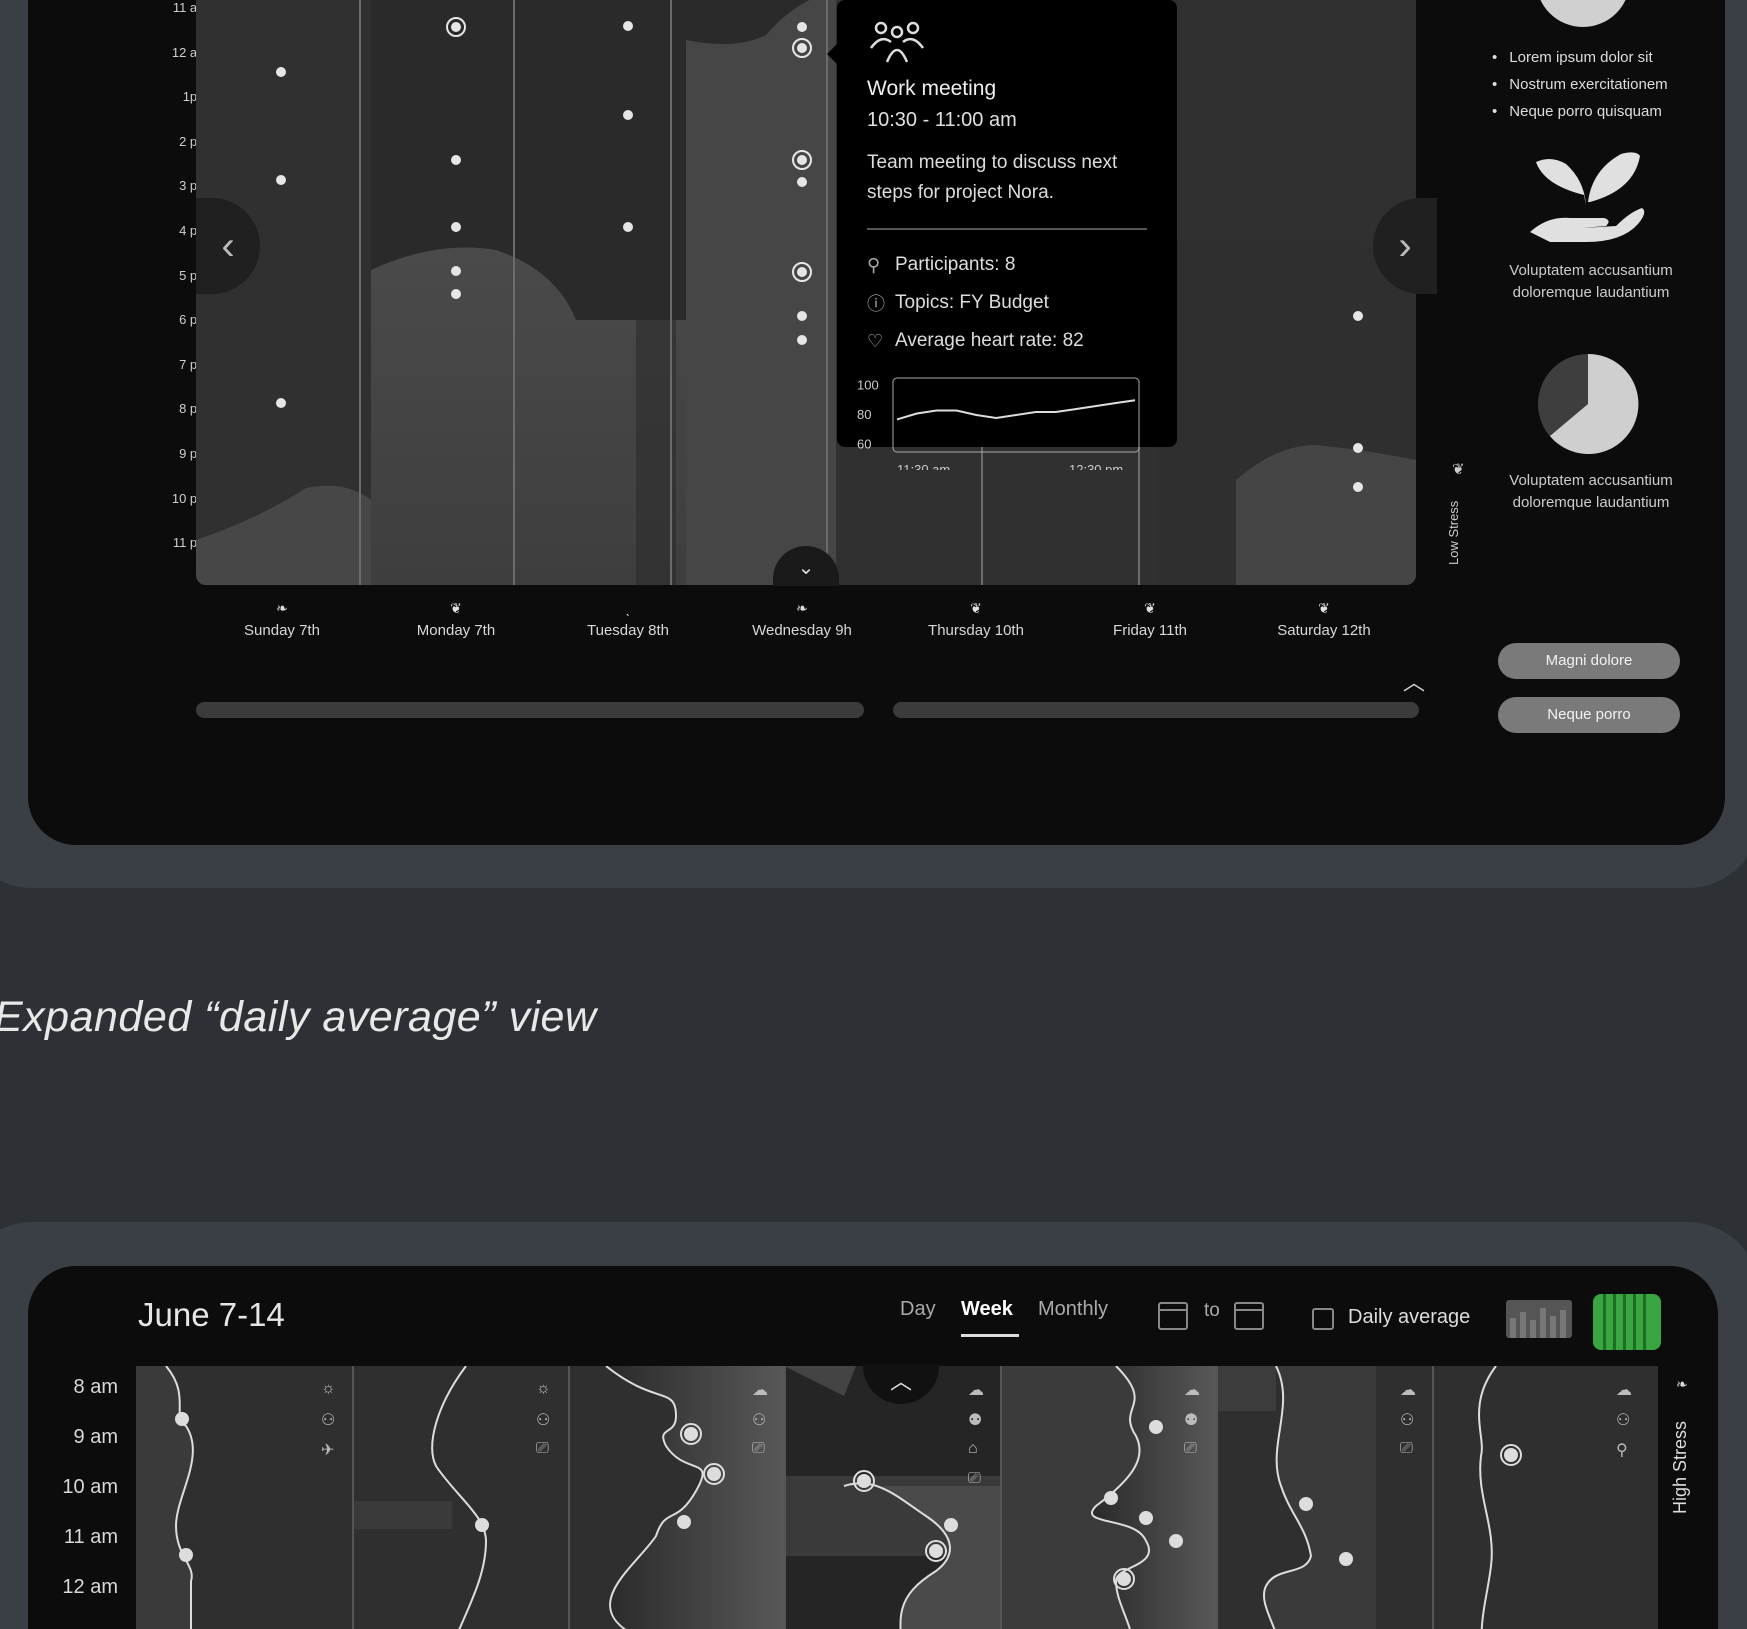  Describe the element at coordinates (942, 120) in the screenshot. I see `tooltip-time: 10:30 - 11:00 am` at that location.